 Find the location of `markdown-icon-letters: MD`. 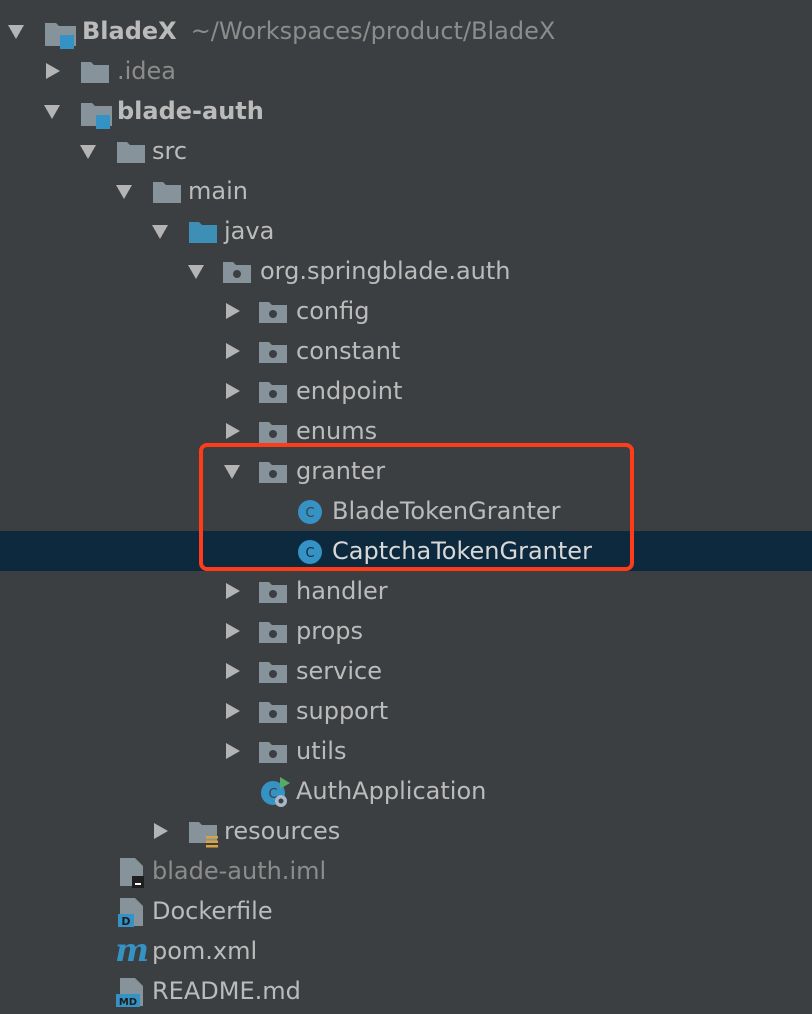

markdown-icon-letters: MD is located at coordinates (128, 1002).